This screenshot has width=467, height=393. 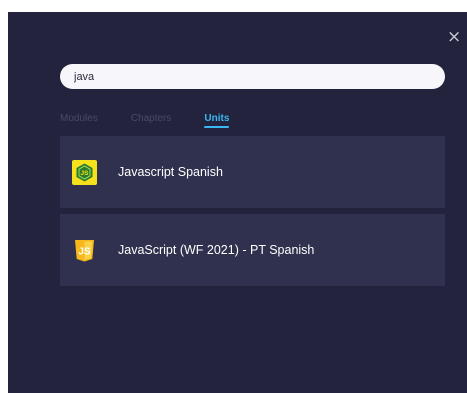 I want to click on result-tabs: Modules Chapters Units, so click(x=145, y=120).